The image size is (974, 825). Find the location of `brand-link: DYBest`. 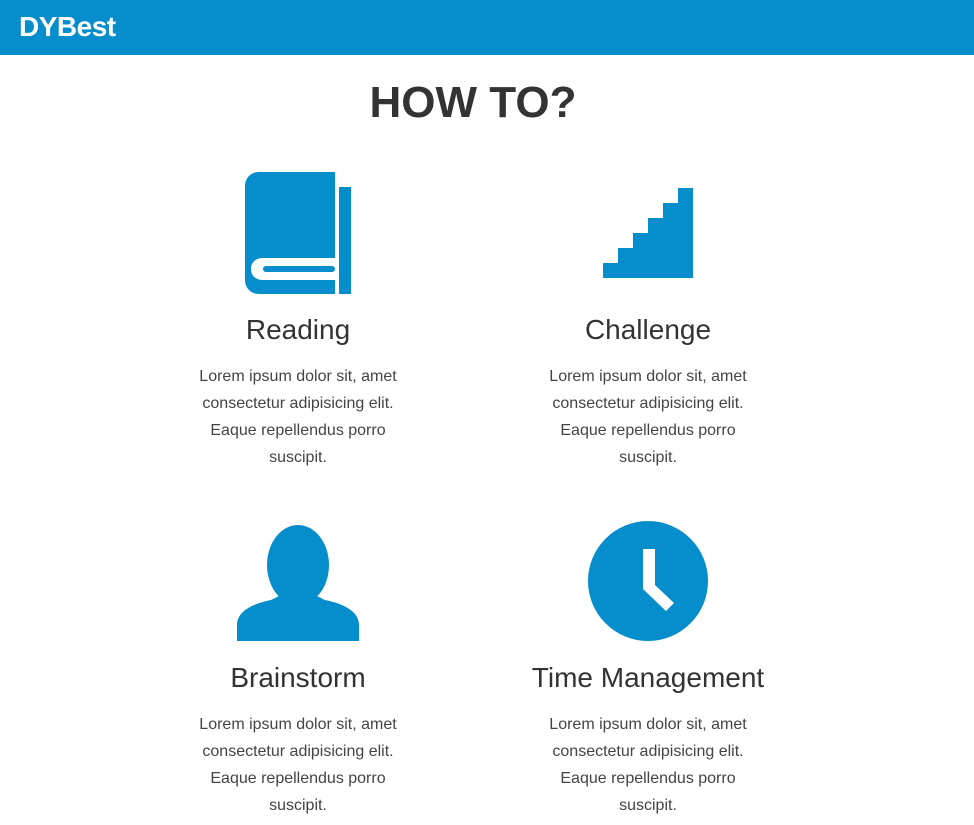

brand-link: DYBest is located at coordinates (67, 27).